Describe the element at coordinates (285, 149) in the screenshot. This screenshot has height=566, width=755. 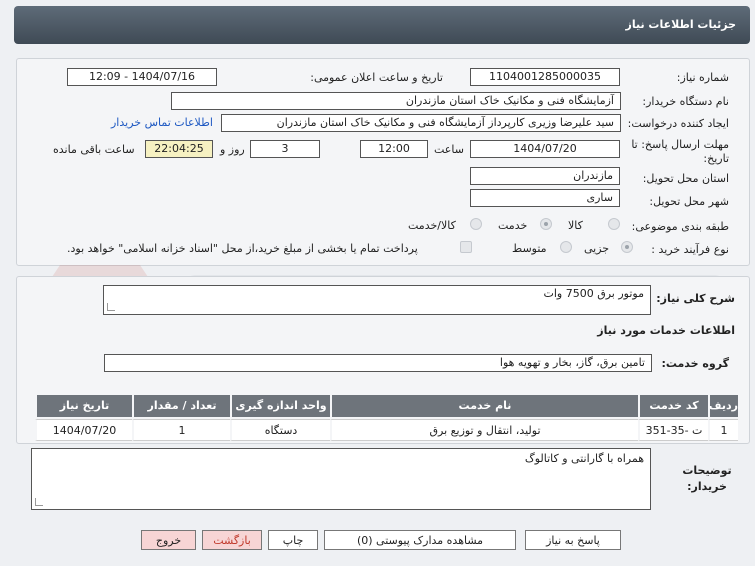
I see `remaining-days-field: 3` at that location.